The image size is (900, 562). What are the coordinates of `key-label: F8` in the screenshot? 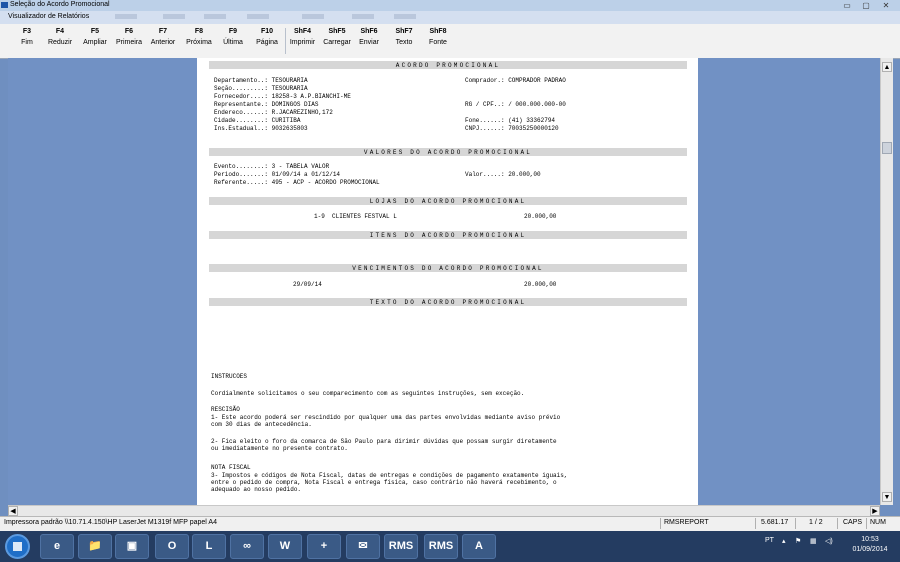 It's located at (199, 31).